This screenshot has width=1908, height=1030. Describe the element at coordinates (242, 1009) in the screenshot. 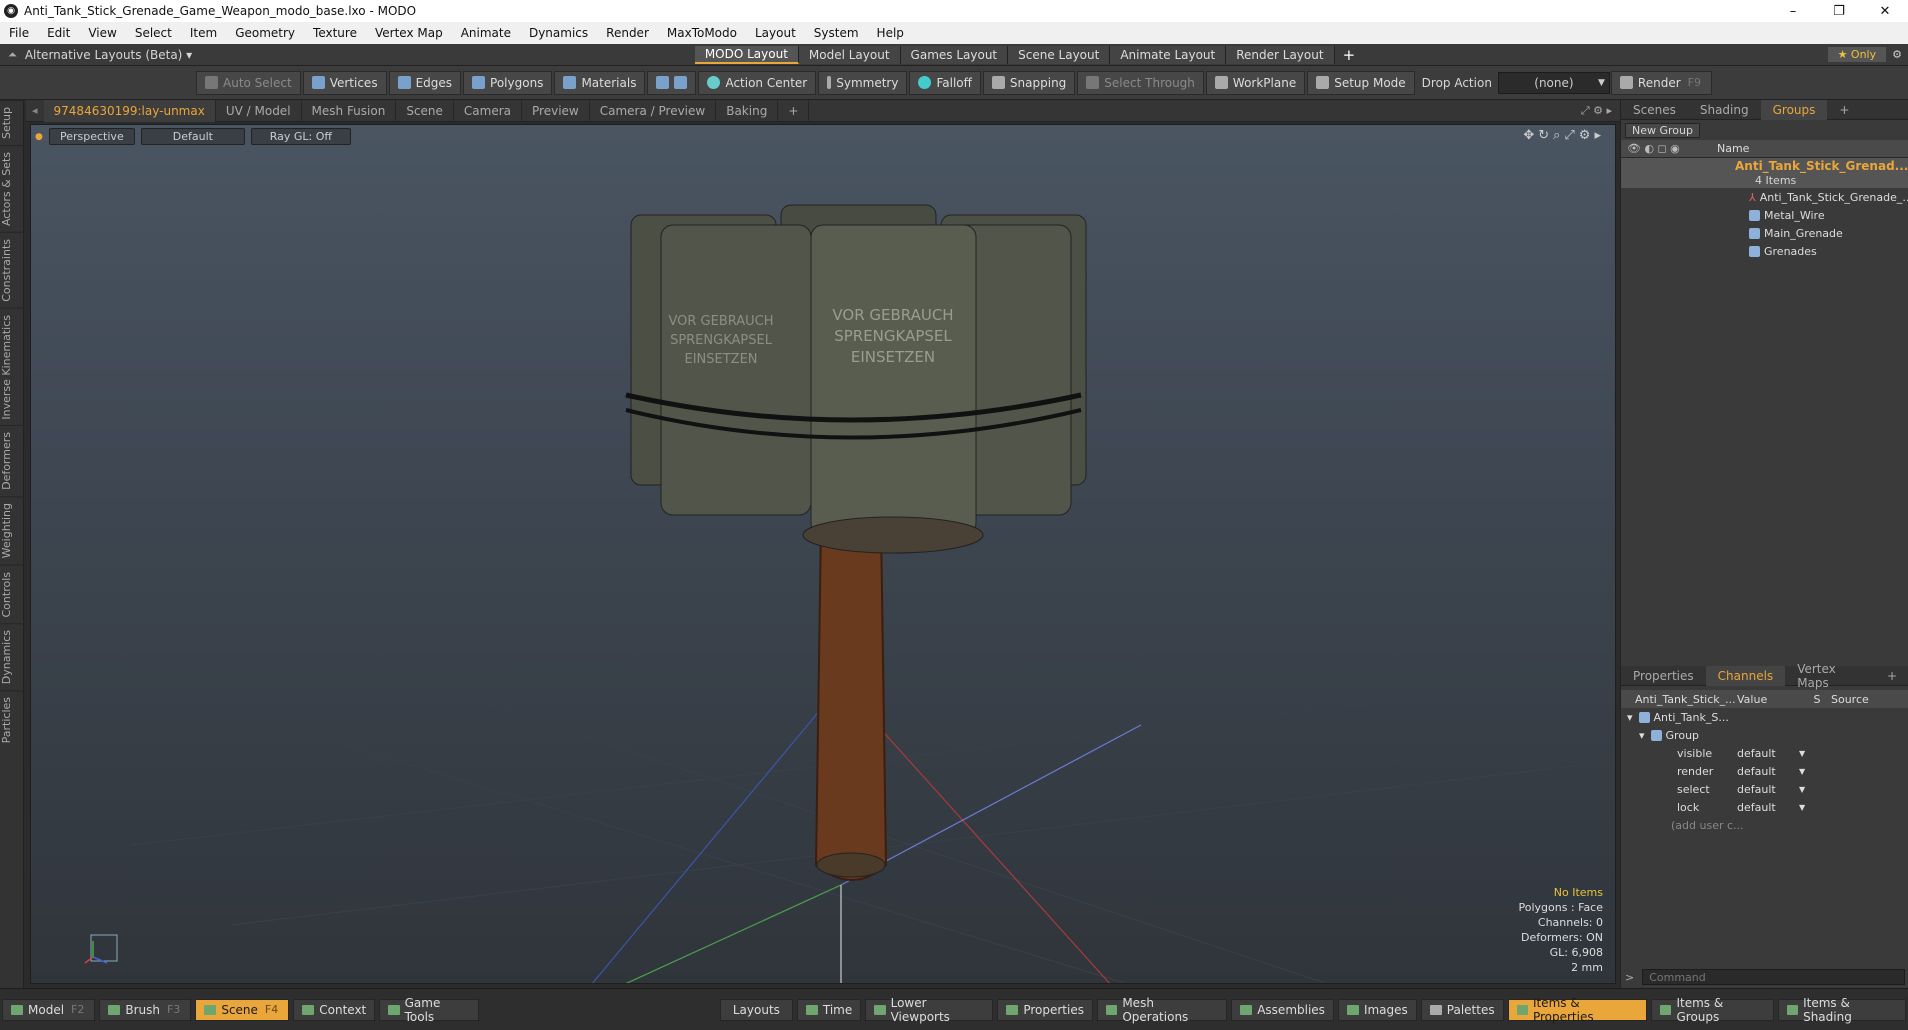

I see `scene-button: Scene F4` at that location.